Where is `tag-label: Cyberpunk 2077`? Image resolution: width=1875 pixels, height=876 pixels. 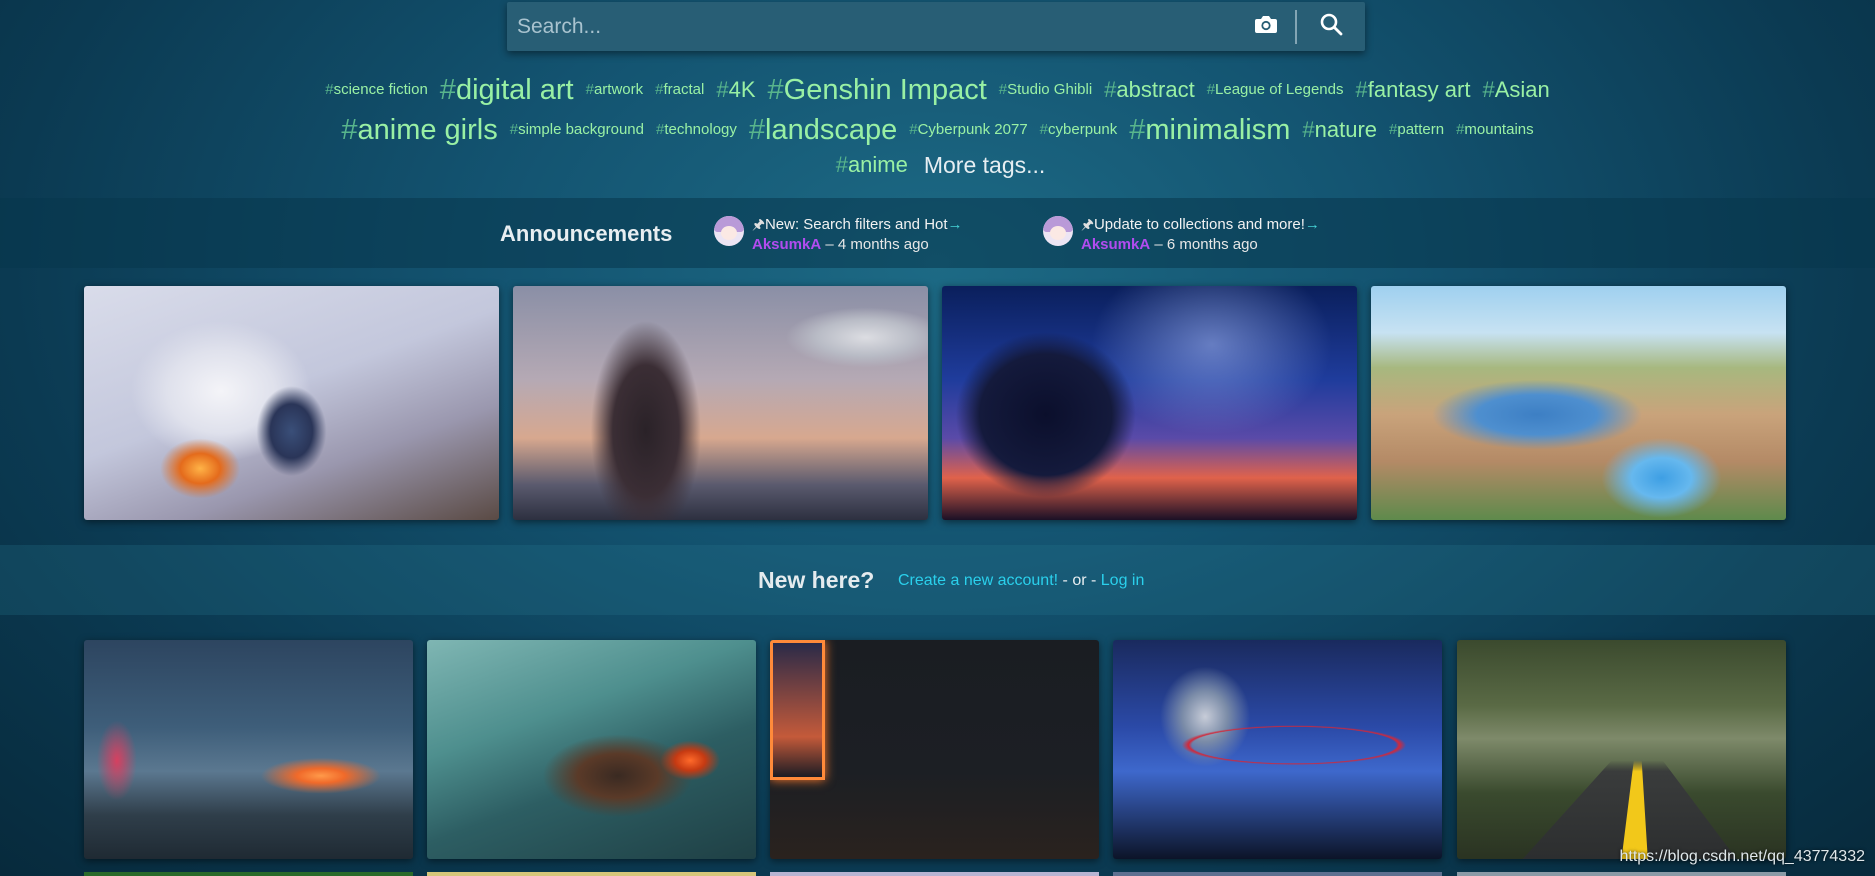
tag-label: Cyberpunk 2077 is located at coordinates (972, 129).